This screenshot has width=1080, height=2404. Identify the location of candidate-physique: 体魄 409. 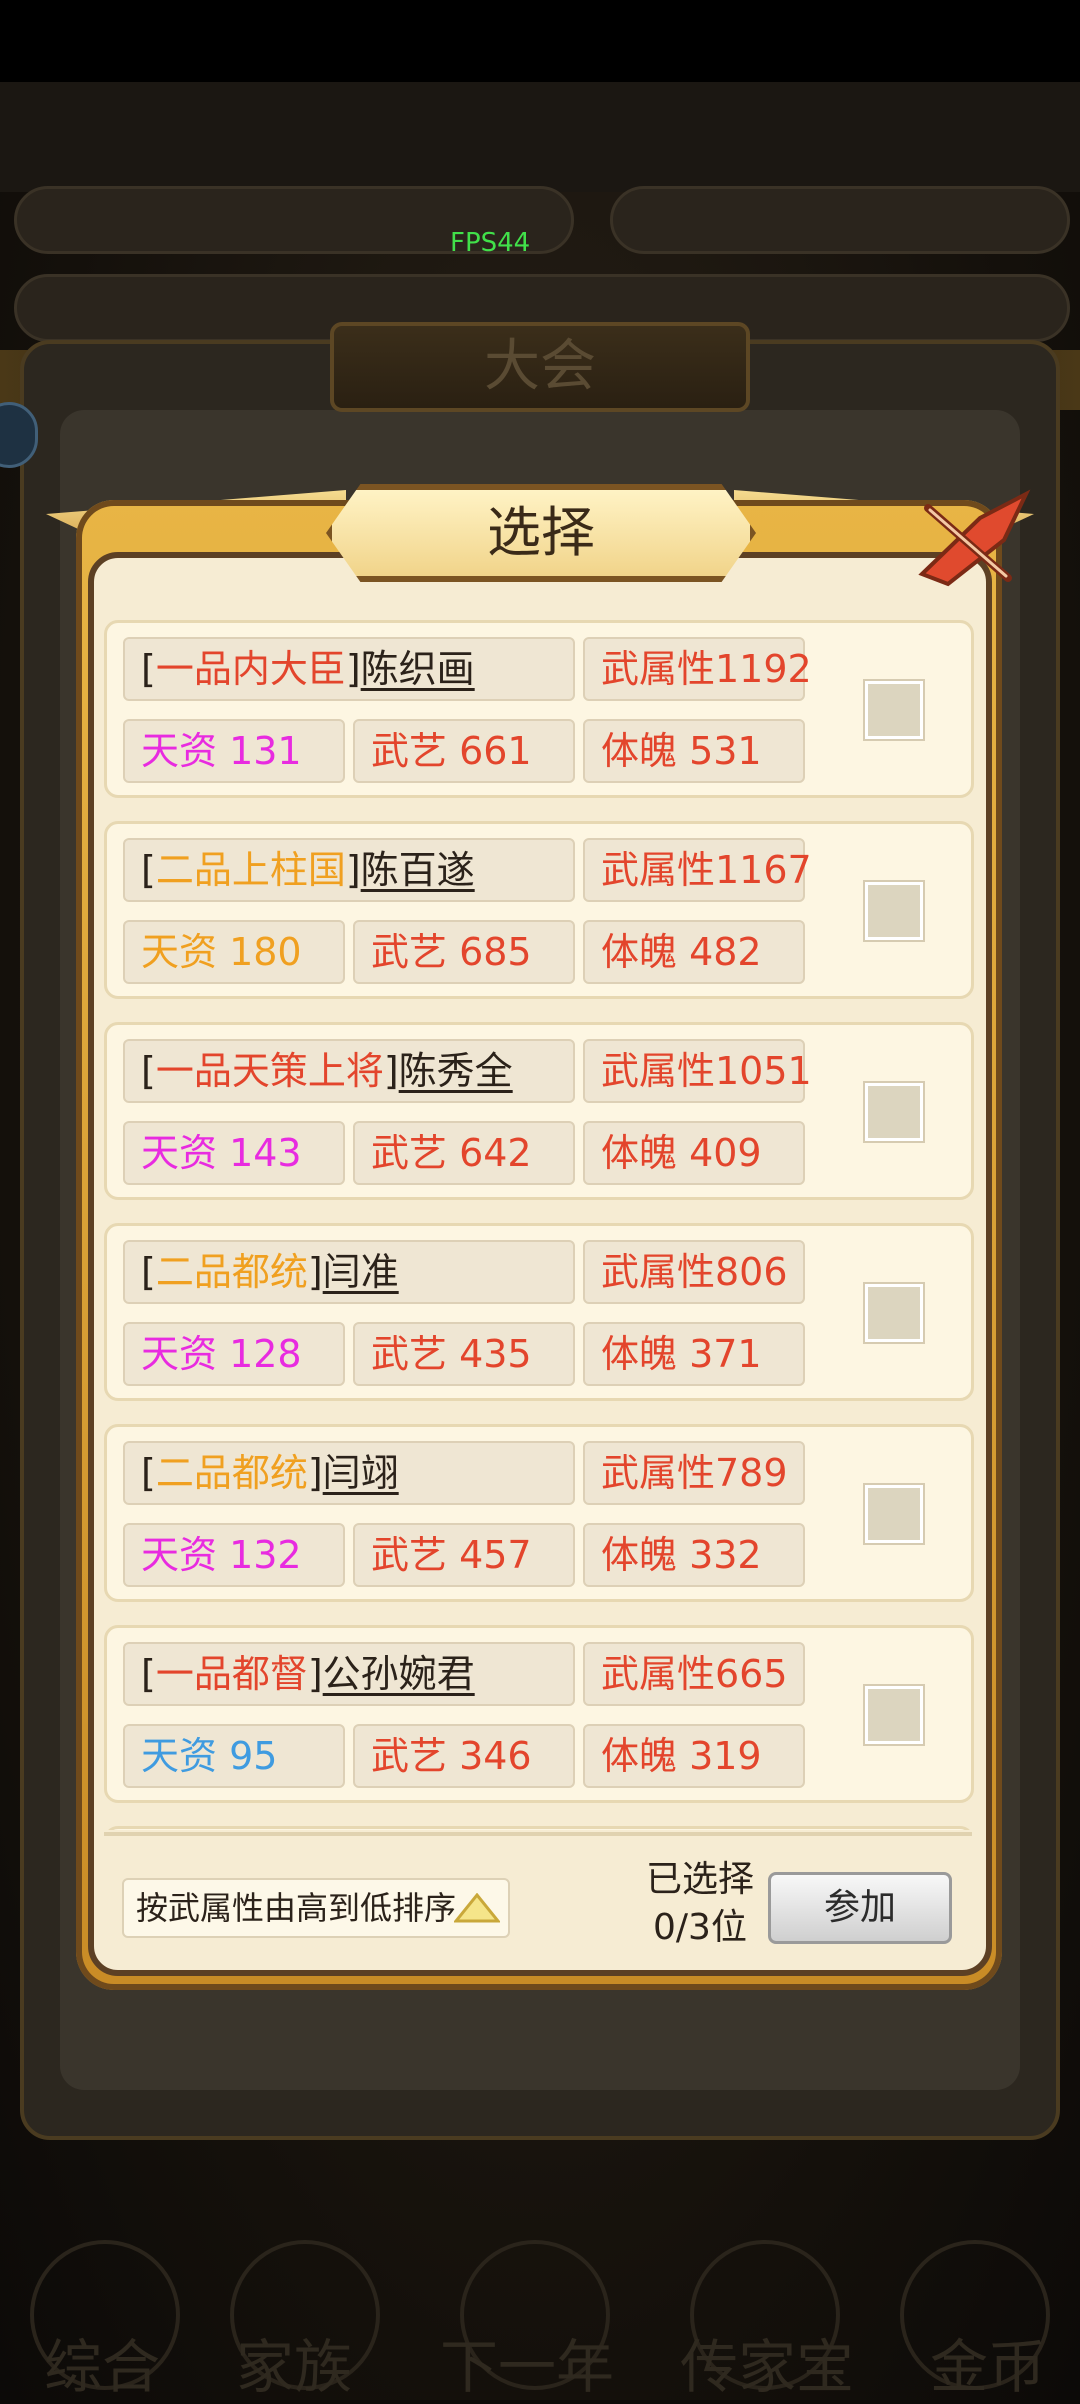
(694, 1153).